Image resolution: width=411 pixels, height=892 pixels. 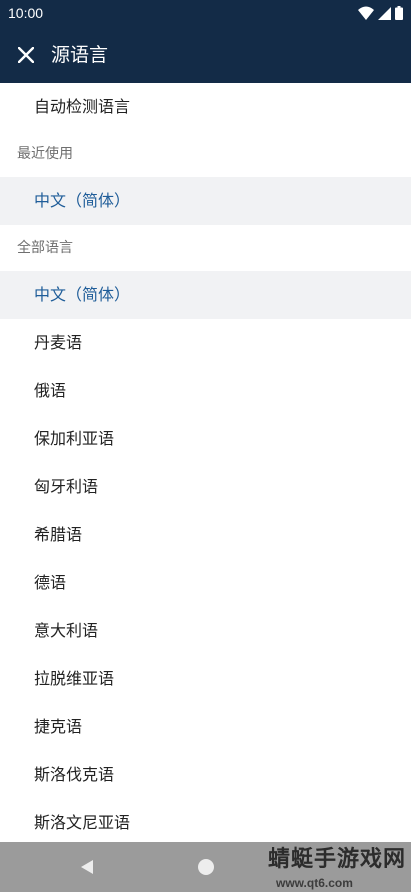 What do you see at coordinates (205, 679) in the screenshot?
I see `language-item-latvian: 拉脱维亚语` at bounding box center [205, 679].